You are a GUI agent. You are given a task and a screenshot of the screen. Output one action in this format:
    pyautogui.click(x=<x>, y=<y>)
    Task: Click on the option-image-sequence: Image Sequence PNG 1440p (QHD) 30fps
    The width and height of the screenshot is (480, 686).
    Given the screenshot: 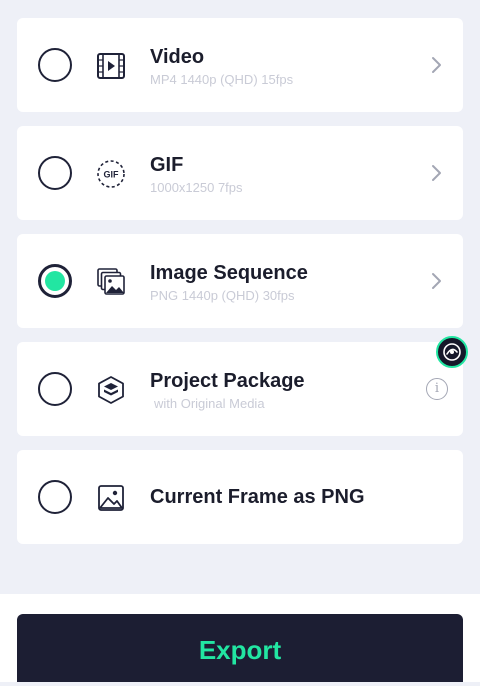 What is the action you would take?
    pyautogui.click(x=240, y=281)
    